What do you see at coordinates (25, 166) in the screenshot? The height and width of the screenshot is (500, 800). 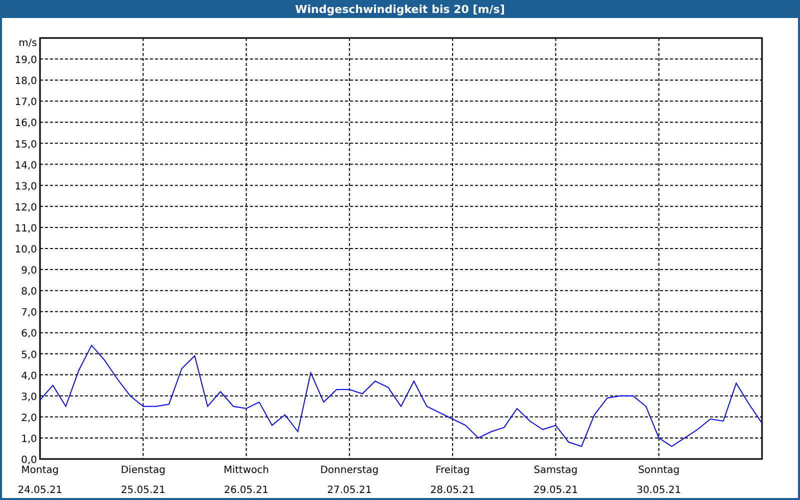 I see `axis-tick-label: 14,0` at bounding box center [25, 166].